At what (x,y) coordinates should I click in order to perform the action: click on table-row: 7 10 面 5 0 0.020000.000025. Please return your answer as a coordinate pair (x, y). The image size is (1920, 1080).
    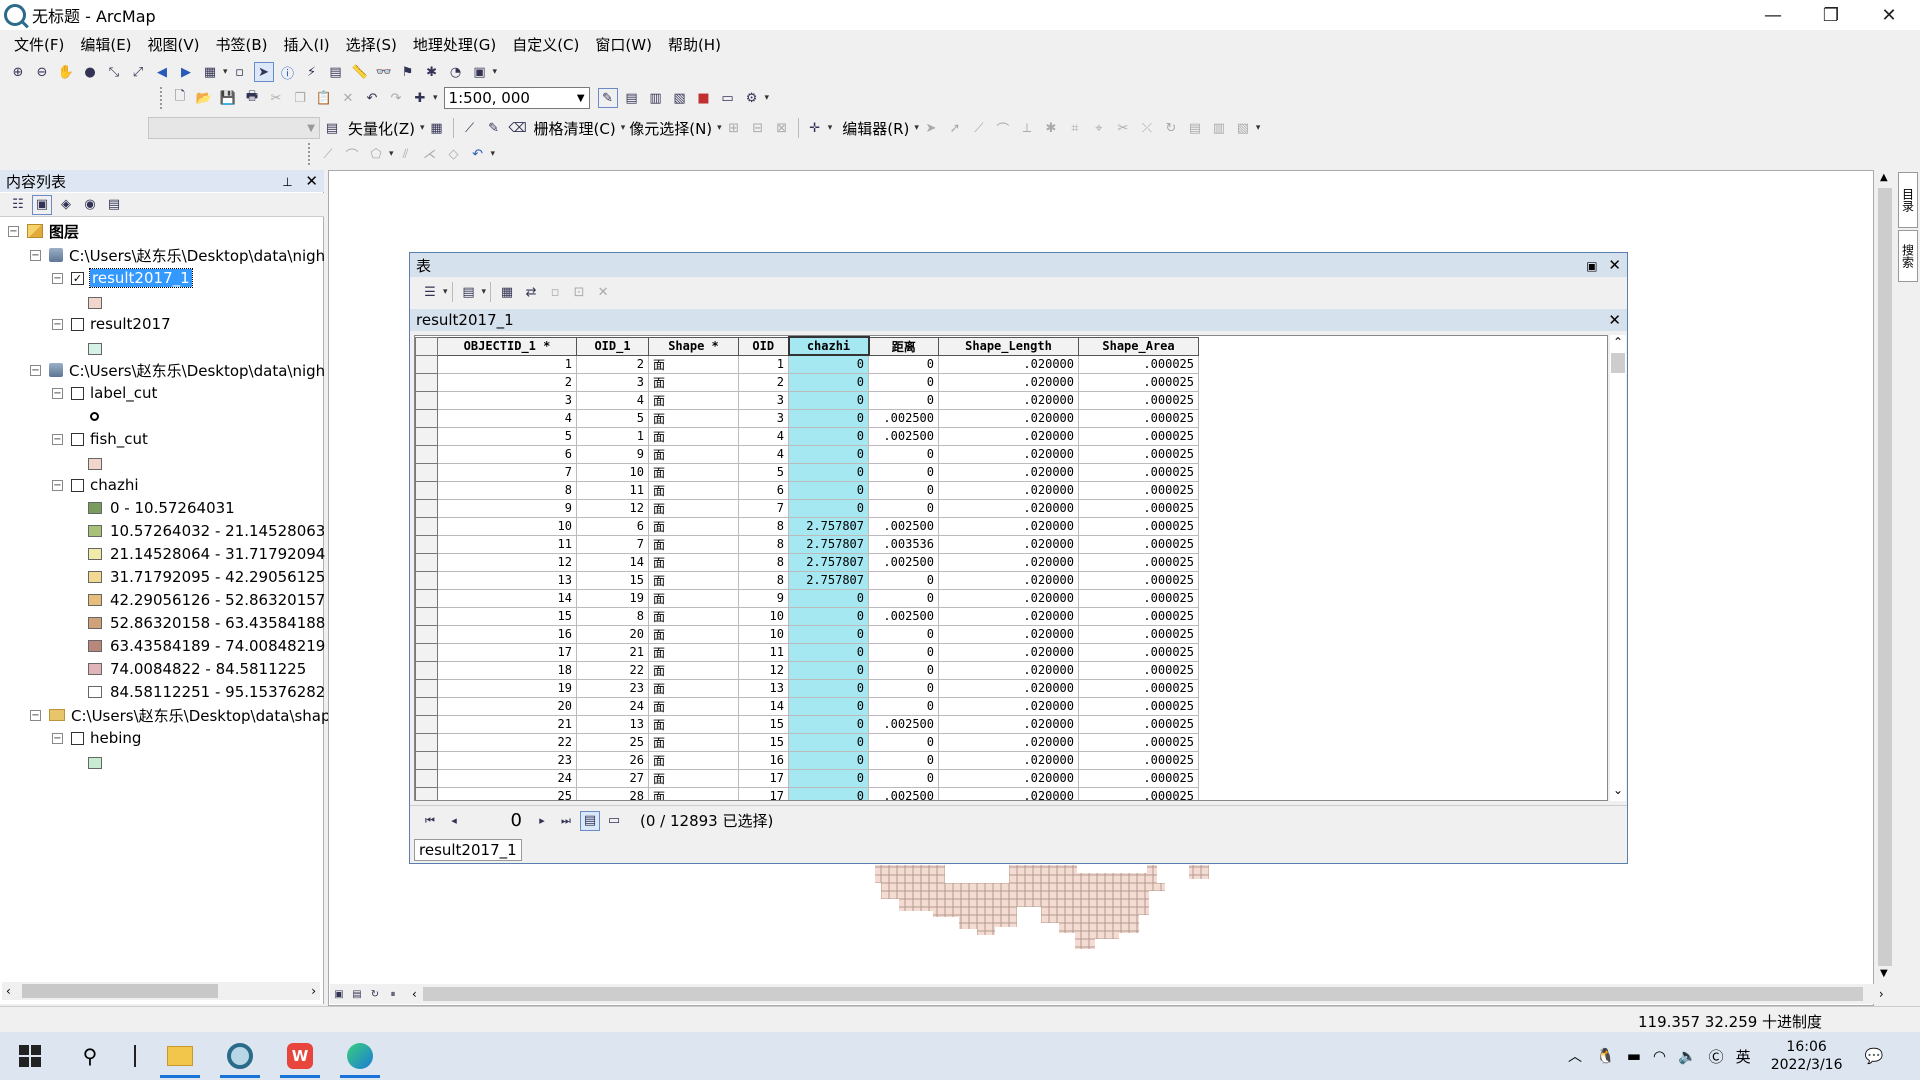
    Looking at the image, I should click on (807, 472).